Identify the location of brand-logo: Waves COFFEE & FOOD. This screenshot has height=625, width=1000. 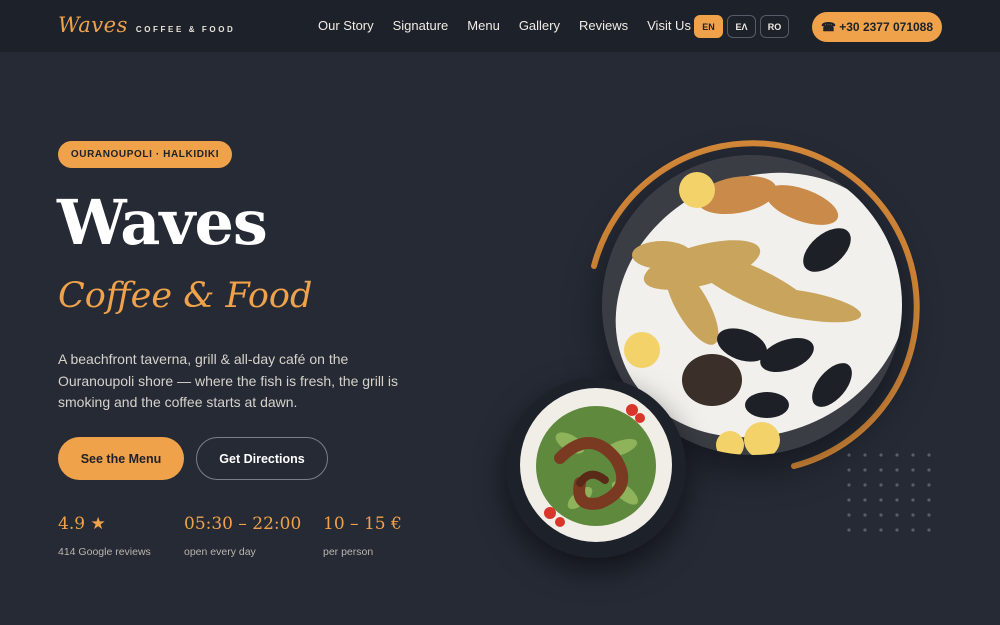
(146, 25).